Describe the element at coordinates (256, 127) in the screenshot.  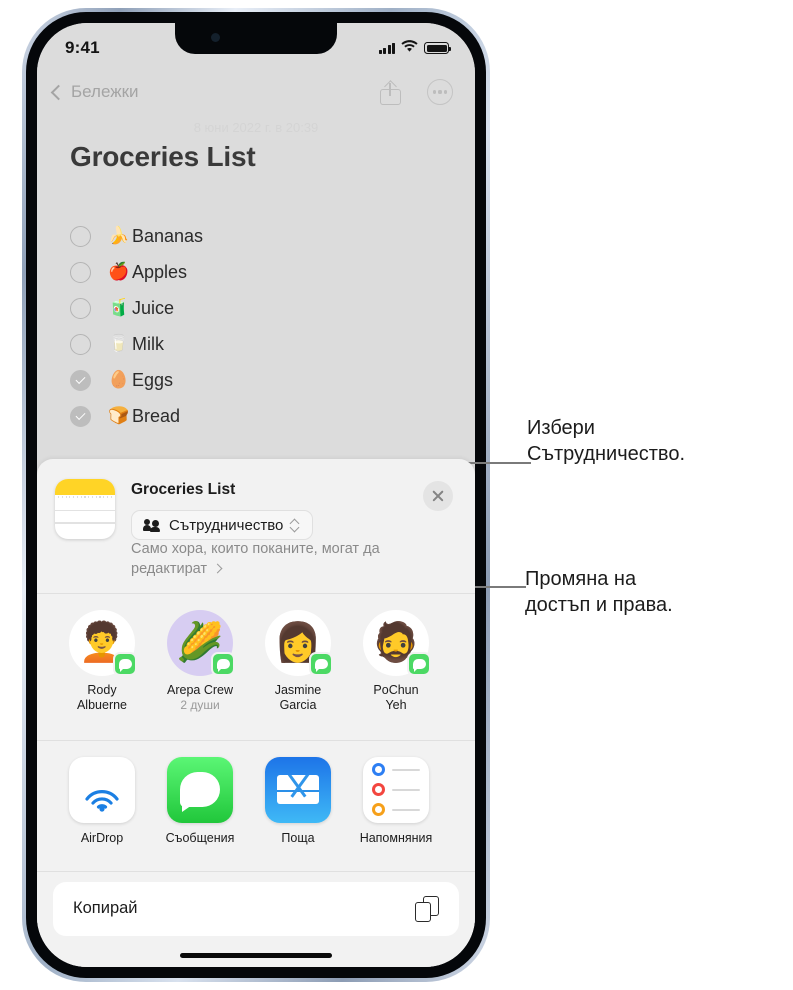
I see `note-date: 8 юни 2022 г. в 20:39` at that location.